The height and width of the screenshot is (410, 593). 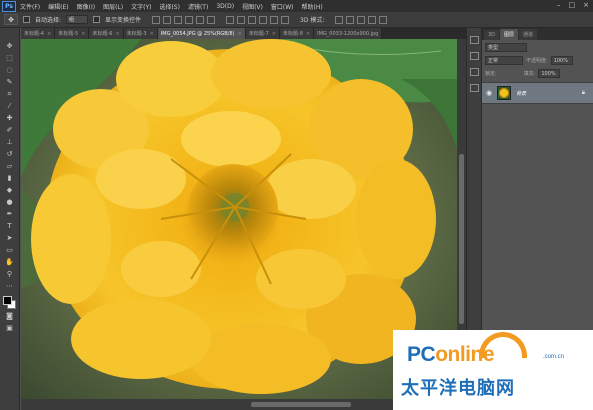 What do you see at coordinates (86, 6) in the screenshot?
I see `menu-image: 图像(I)` at bounding box center [86, 6].